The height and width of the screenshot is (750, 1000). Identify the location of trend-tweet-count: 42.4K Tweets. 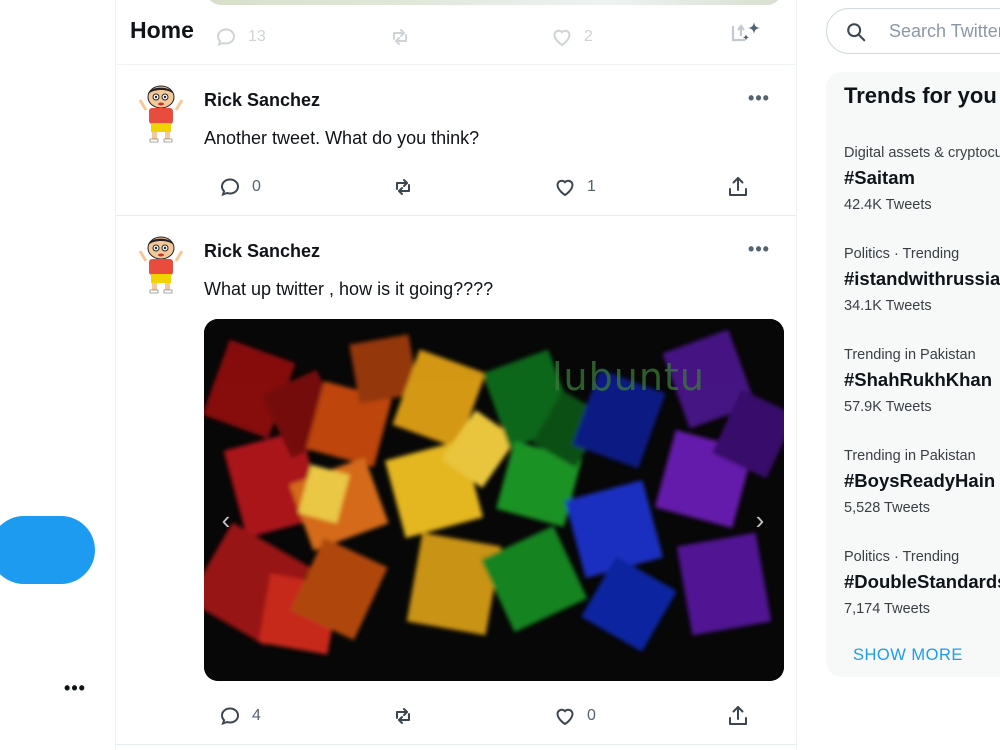
(888, 205).